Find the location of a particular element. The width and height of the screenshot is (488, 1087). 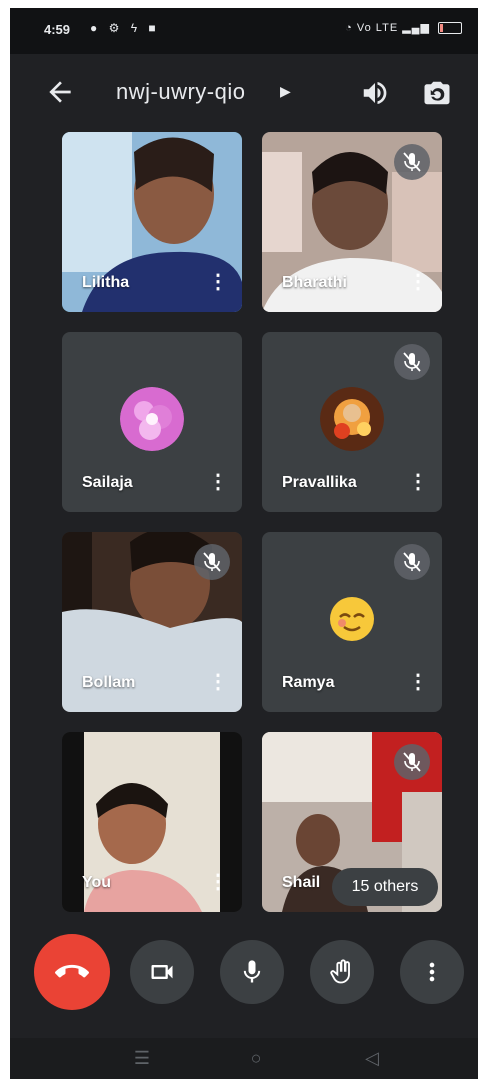

system-nav-bar: ☰ ○ ◁ is located at coordinates (244, 1058).